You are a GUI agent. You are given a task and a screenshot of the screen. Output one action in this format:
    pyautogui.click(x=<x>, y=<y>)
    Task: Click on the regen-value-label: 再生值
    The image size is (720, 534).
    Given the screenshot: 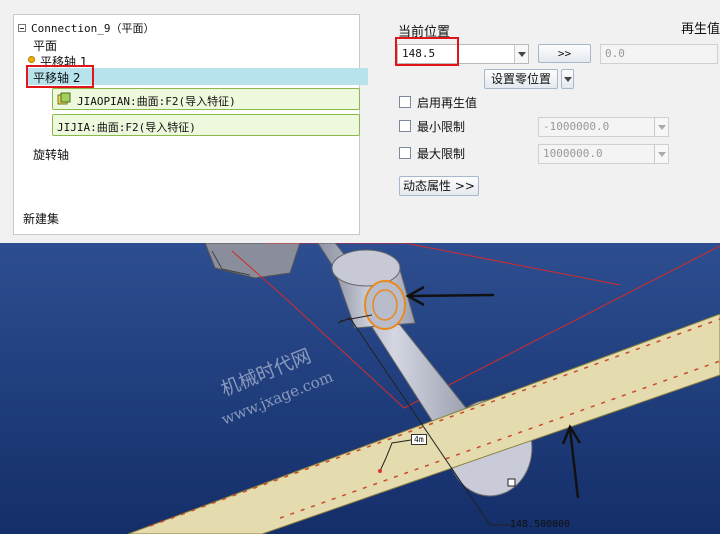 What is the action you would take?
    pyautogui.click(x=700, y=29)
    